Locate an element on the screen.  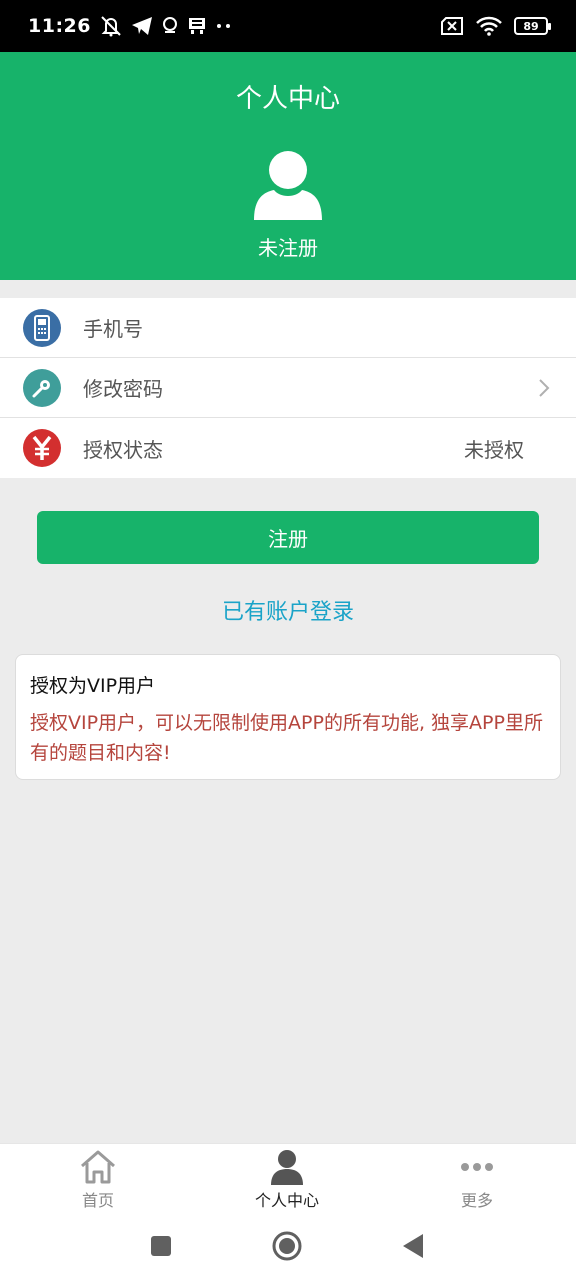
location-icon is located at coordinates (170, 26).